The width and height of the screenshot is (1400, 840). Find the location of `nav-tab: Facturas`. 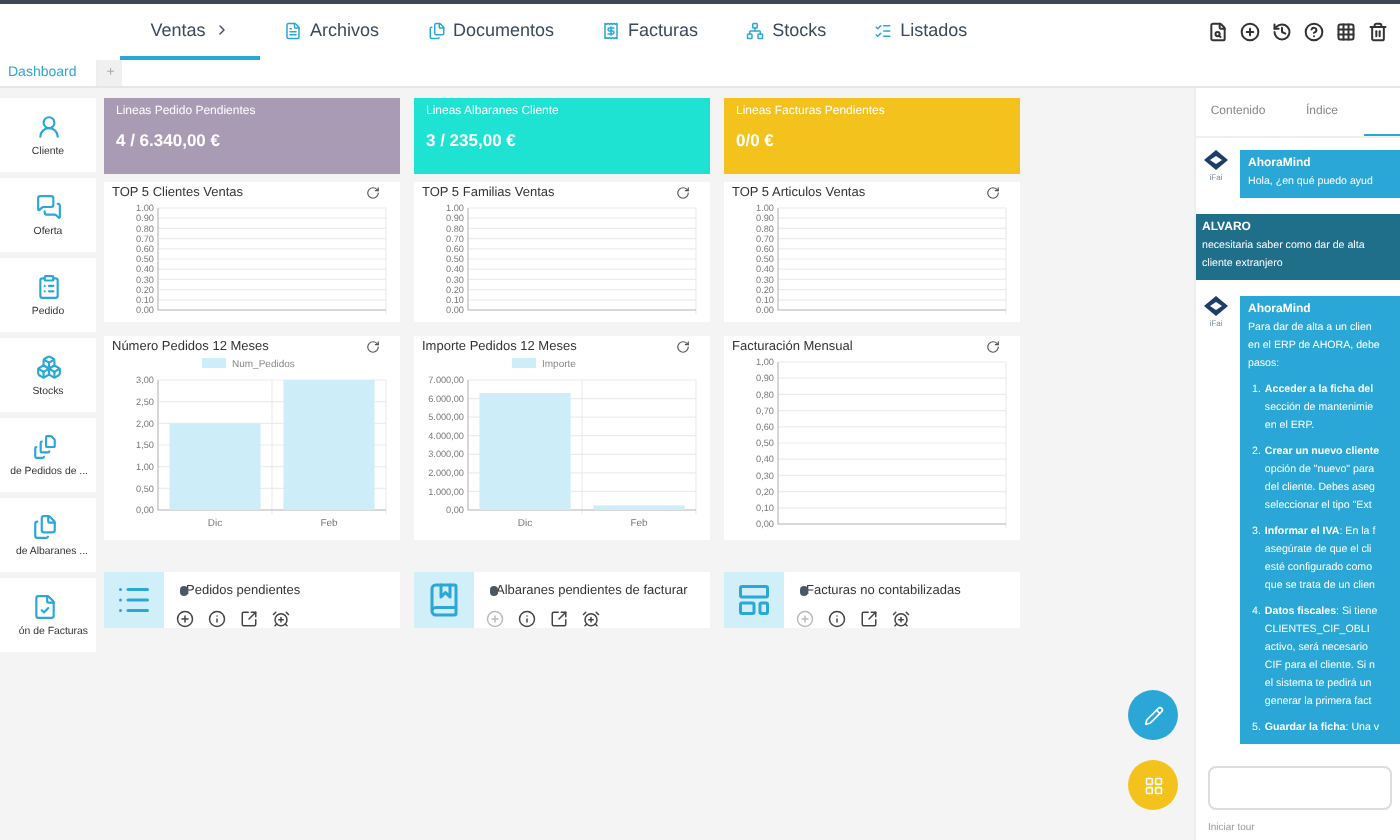

nav-tab: Facturas is located at coordinates (650, 32).